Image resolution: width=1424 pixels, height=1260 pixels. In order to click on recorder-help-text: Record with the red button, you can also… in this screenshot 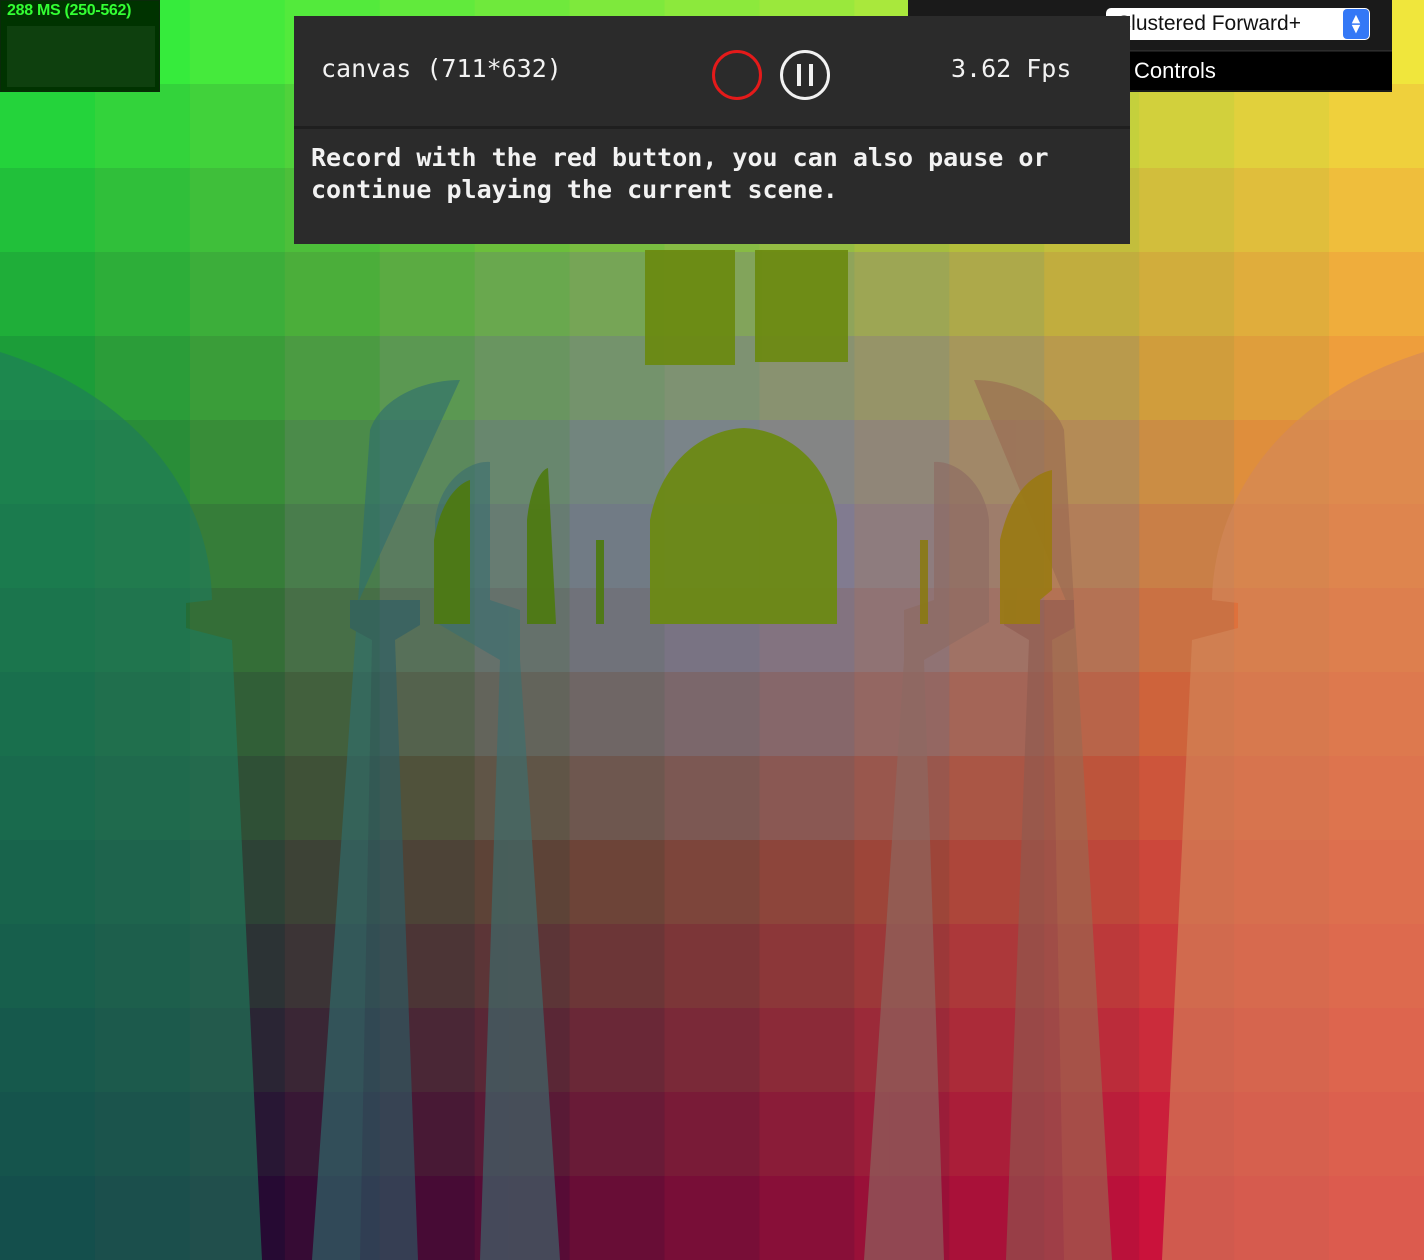, I will do `click(680, 173)`.